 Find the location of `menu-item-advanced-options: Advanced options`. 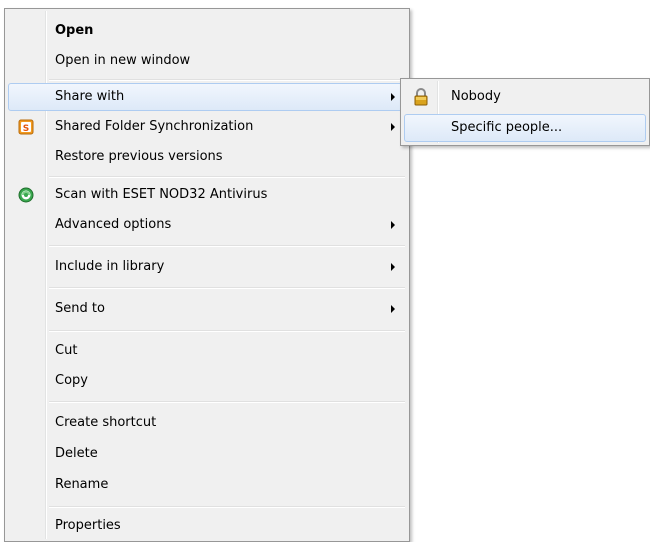

menu-item-advanced-options: Advanced options is located at coordinates (207, 225).